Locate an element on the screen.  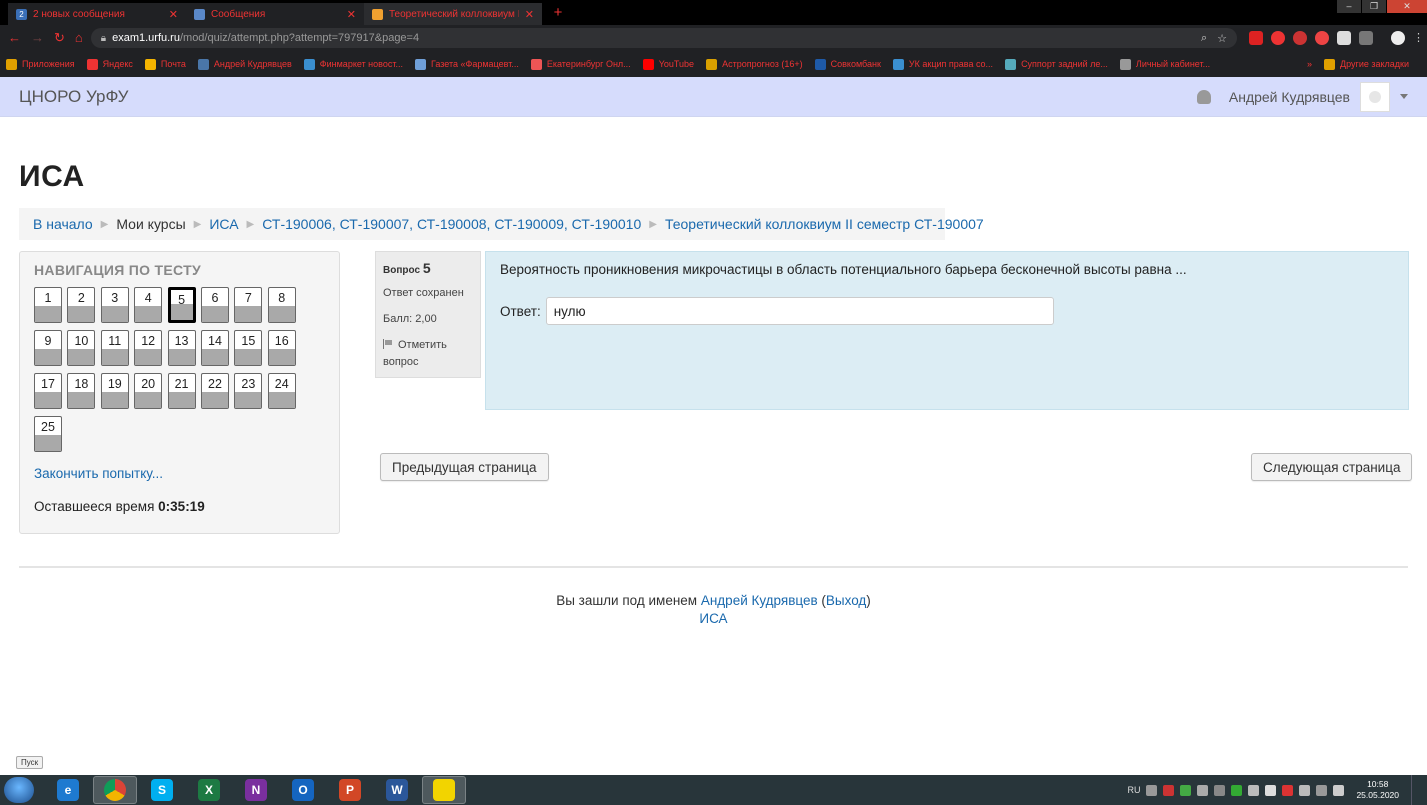
question-nav-button: 11 is located at coordinates (114, 348).